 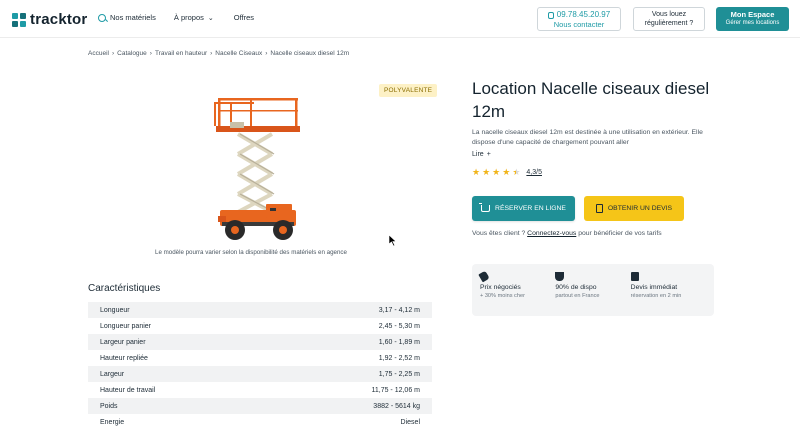 What do you see at coordinates (576, 287) in the screenshot?
I see `feature-title: 90% de dispo` at bounding box center [576, 287].